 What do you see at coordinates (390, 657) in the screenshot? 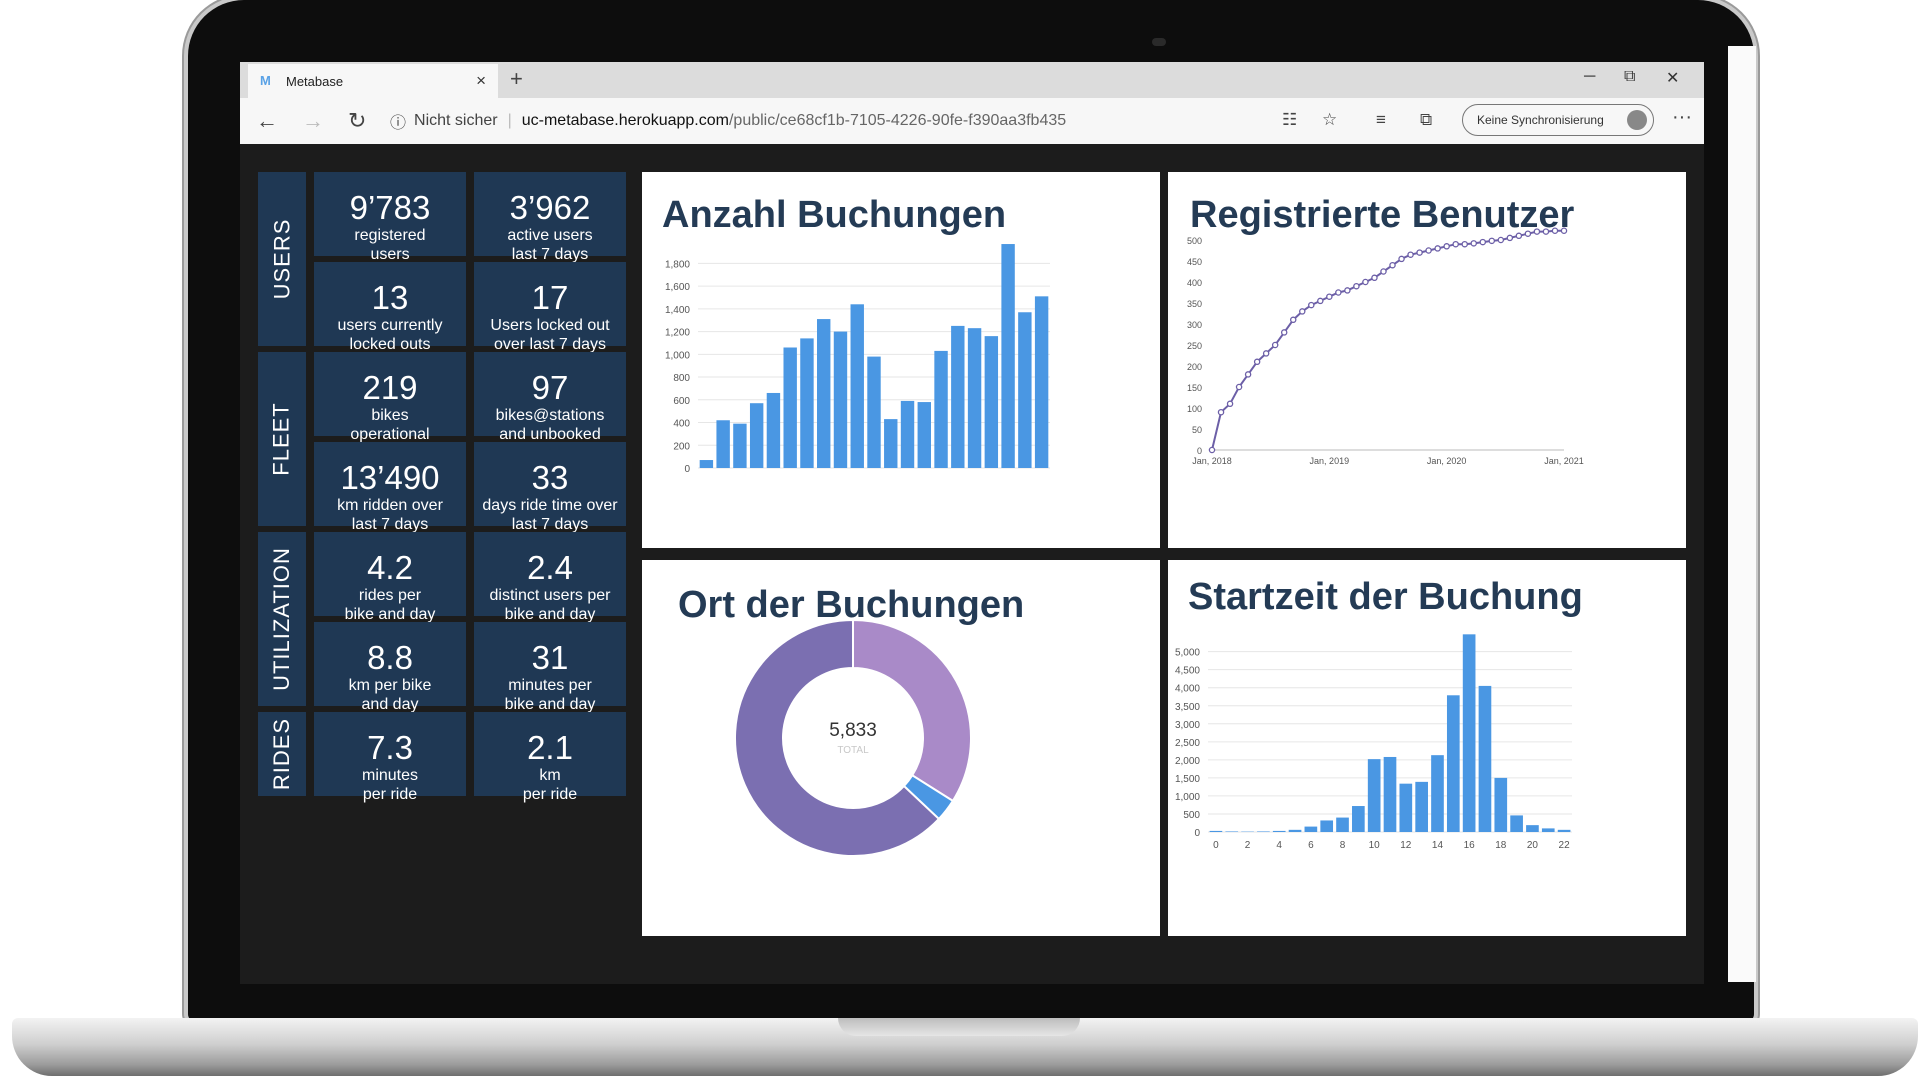
I see `kpi-value: 8.8` at bounding box center [390, 657].